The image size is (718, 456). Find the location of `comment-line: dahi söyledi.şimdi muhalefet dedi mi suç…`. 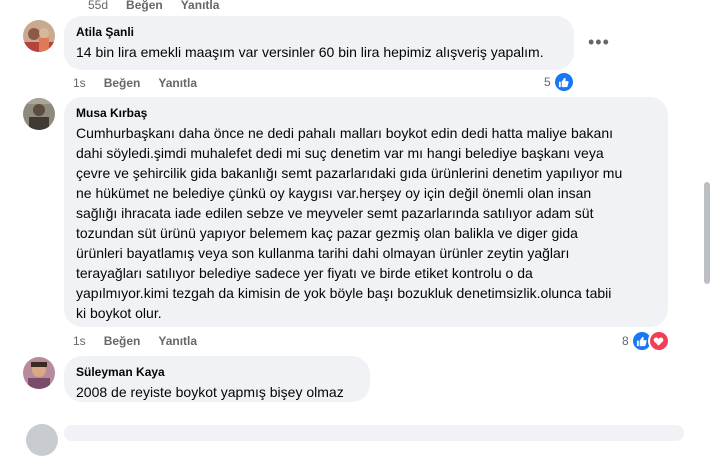

comment-line: dahi söyledi.şimdi muhalefet dedi mi suç… is located at coordinates (340, 153).